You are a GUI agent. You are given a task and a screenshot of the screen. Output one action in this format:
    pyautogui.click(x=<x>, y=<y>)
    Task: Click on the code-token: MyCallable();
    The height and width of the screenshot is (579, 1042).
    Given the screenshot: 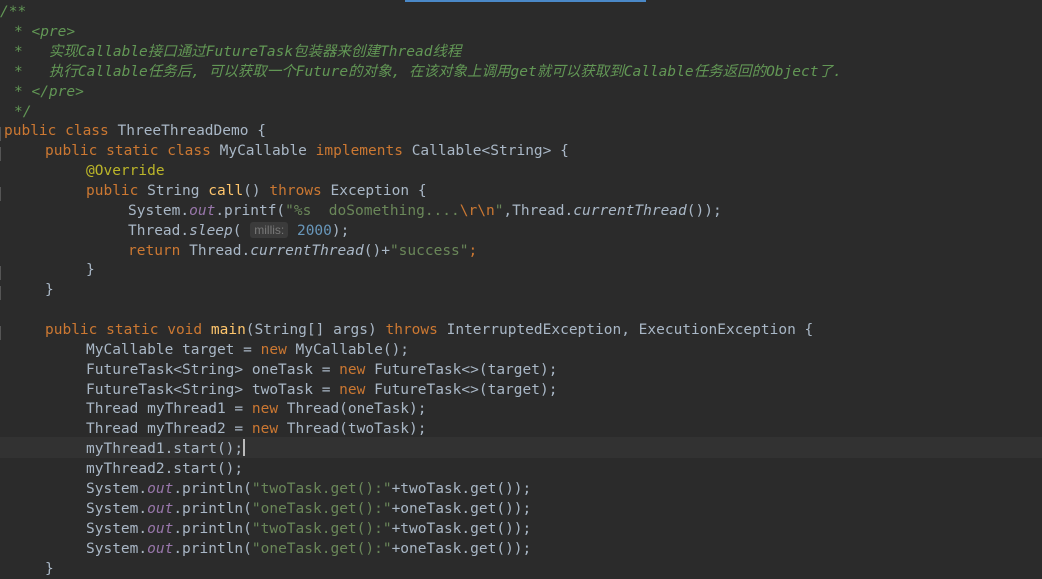 What is the action you would take?
    pyautogui.click(x=348, y=350)
    